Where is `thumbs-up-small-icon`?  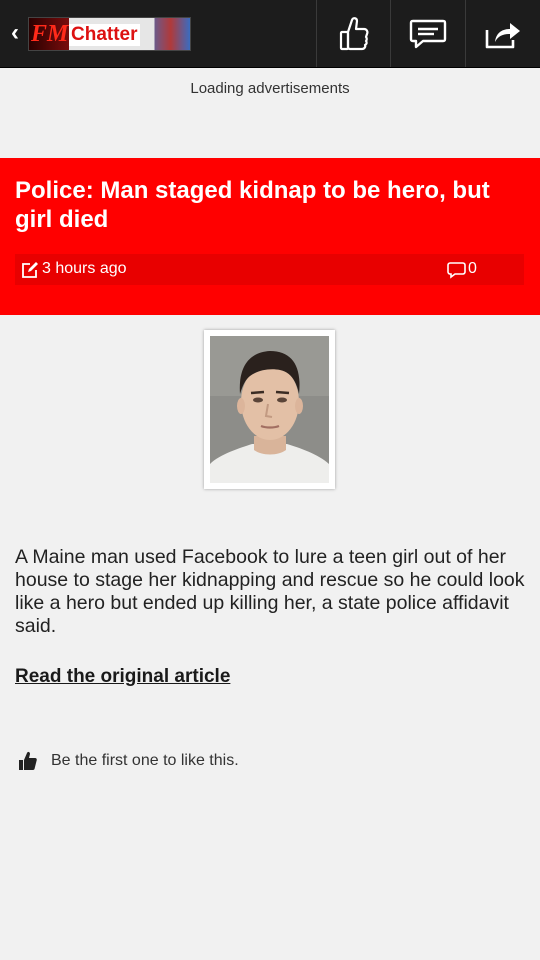
thumbs-up-small-icon is located at coordinates (28, 761).